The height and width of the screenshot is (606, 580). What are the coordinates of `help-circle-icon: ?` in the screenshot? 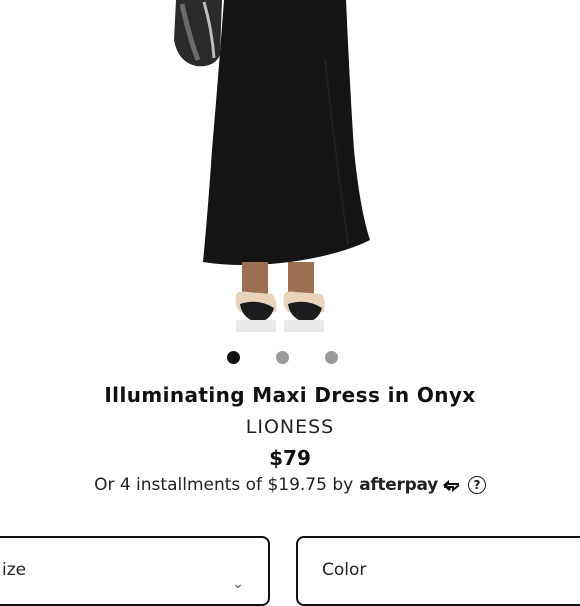 It's located at (476, 485).